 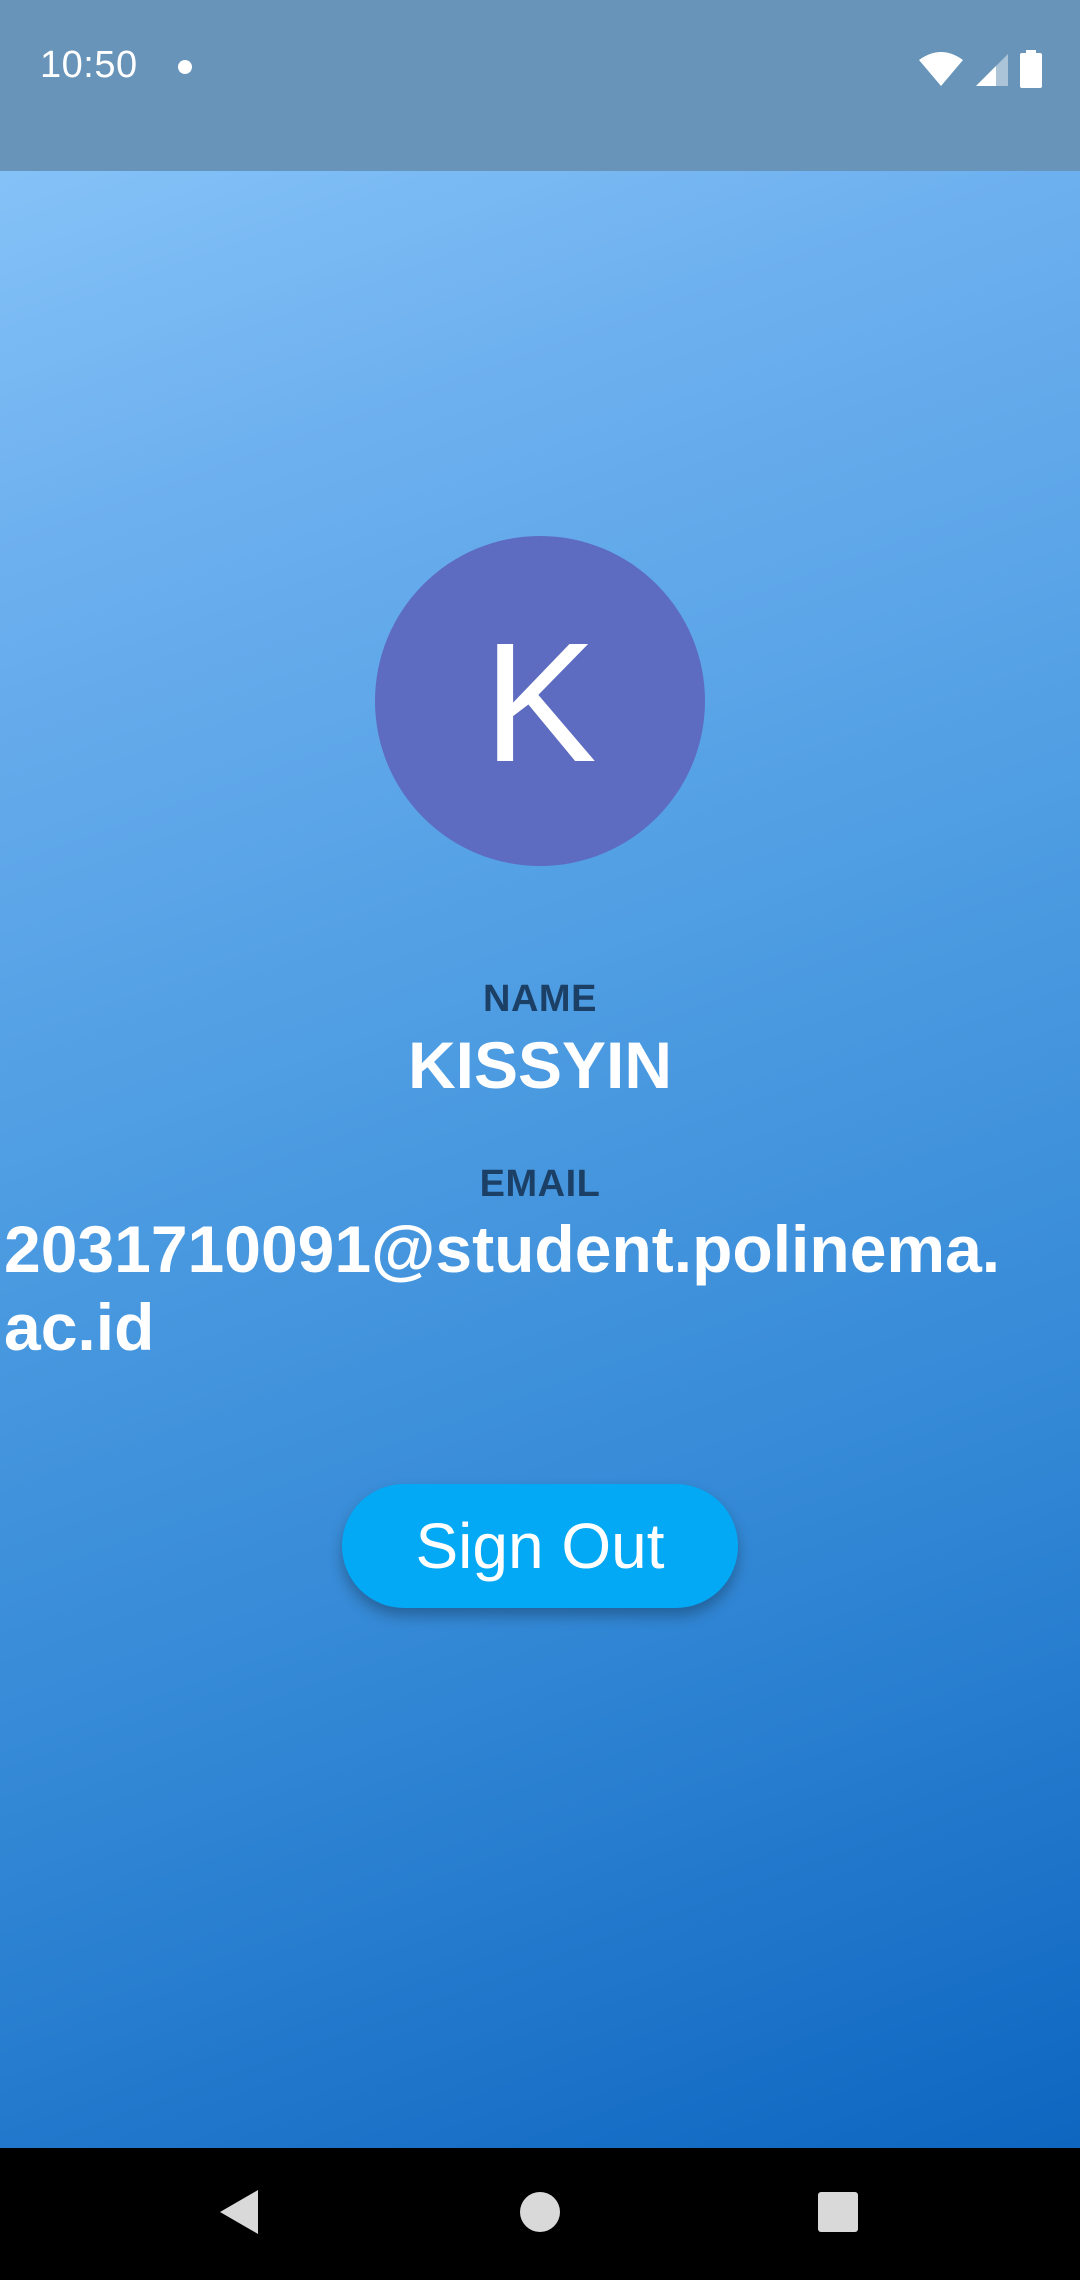 I want to click on battery-icon, so click(x=1031, y=69).